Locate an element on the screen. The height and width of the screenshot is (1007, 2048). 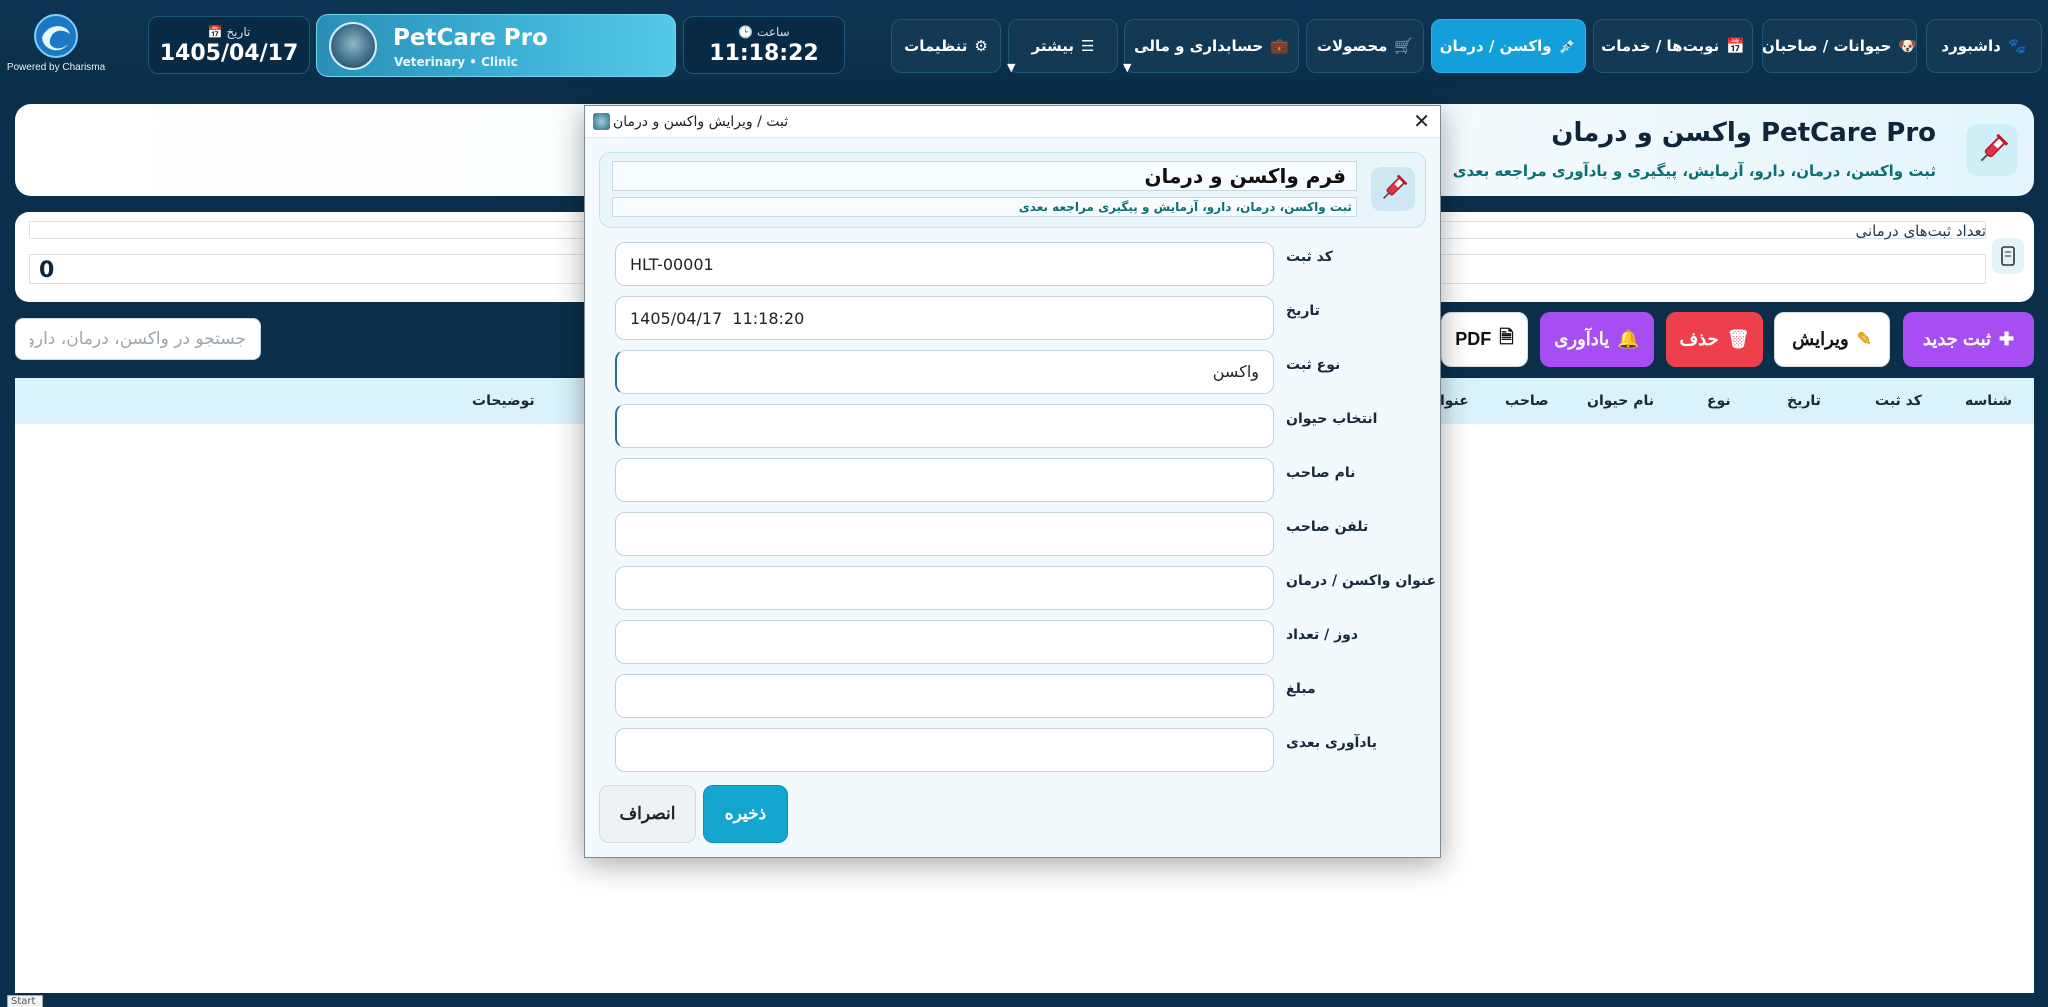
syringe-icon: 💉 is located at coordinates (1568, 46).